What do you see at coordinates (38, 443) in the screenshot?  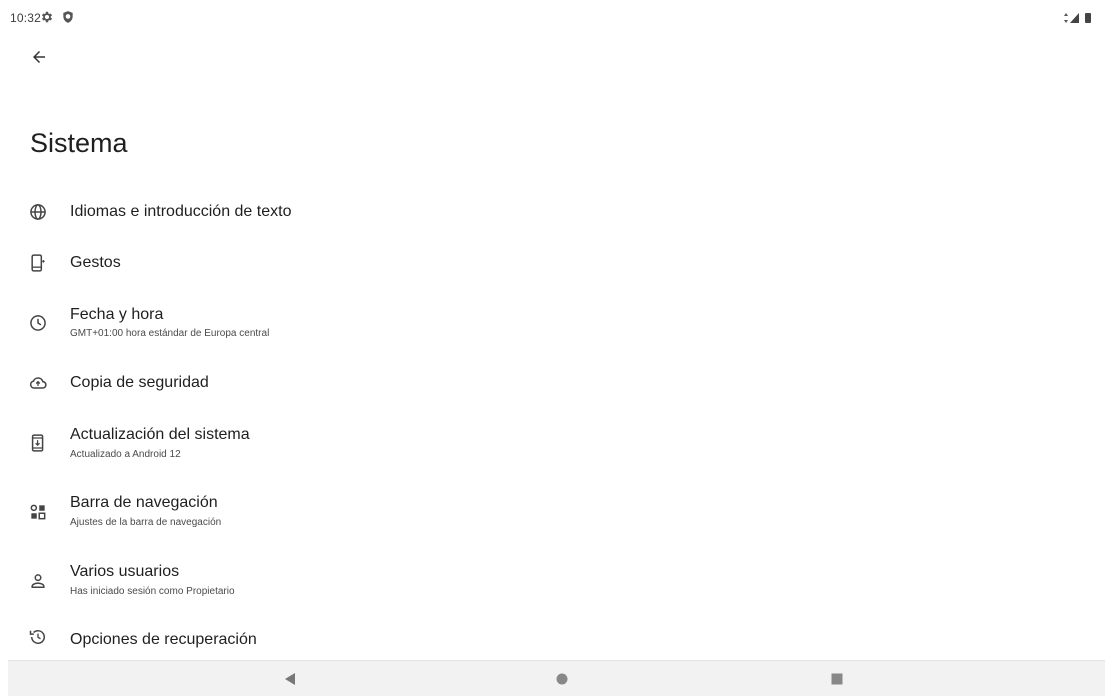 I see `system-update-icon` at bounding box center [38, 443].